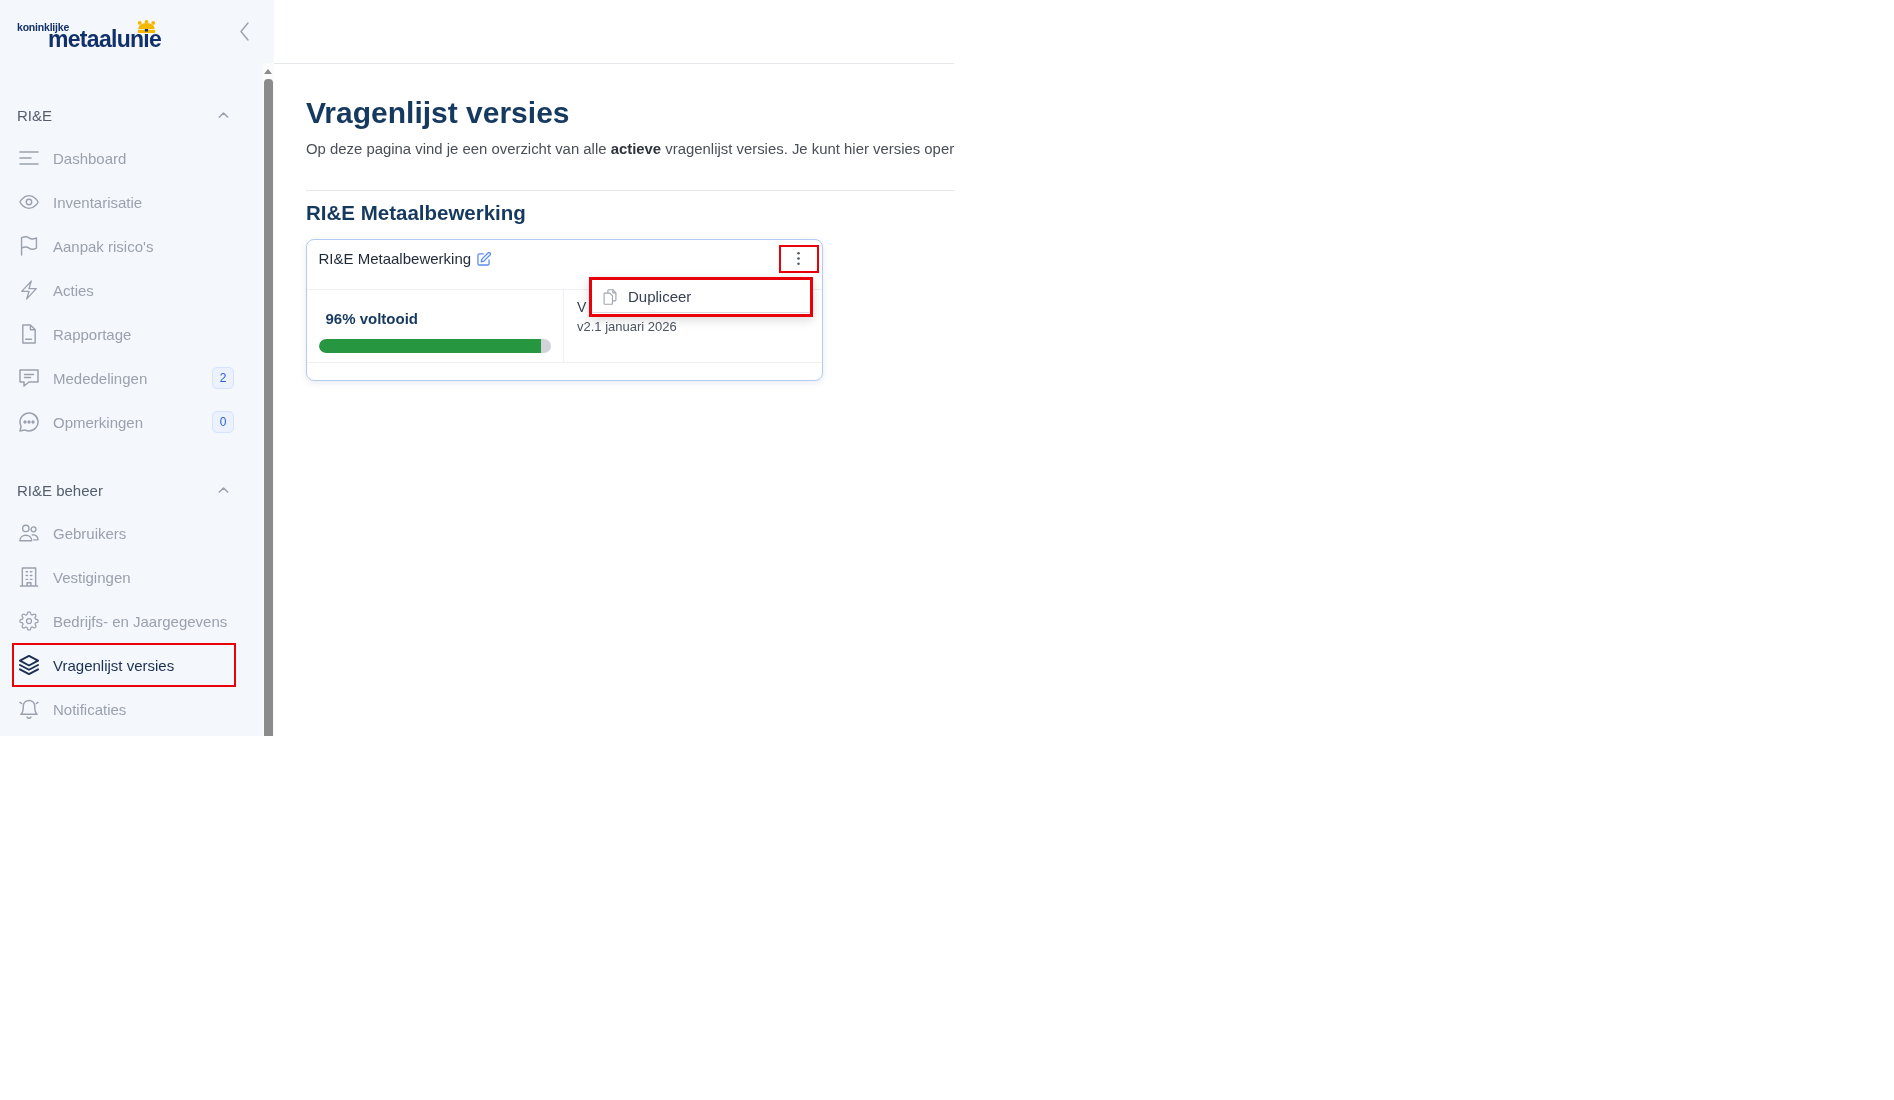 This screenshot has height=1100, width=1894. What do you see at coordinates (29, 665) in the screenshot?
I see `layers-icon` at bounding box center [29, 665].